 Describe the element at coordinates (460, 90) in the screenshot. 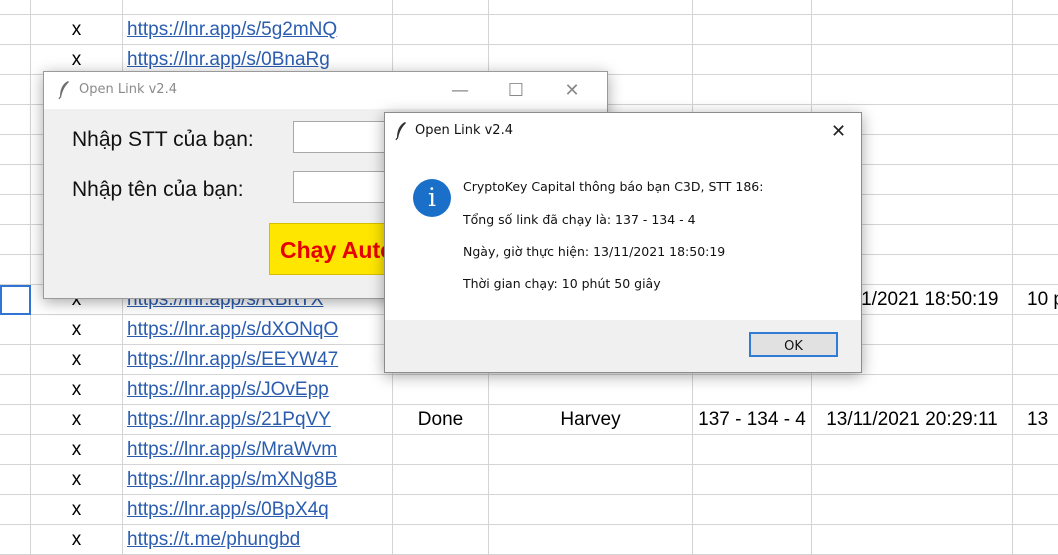

I see `minimize-button: —` at that location.